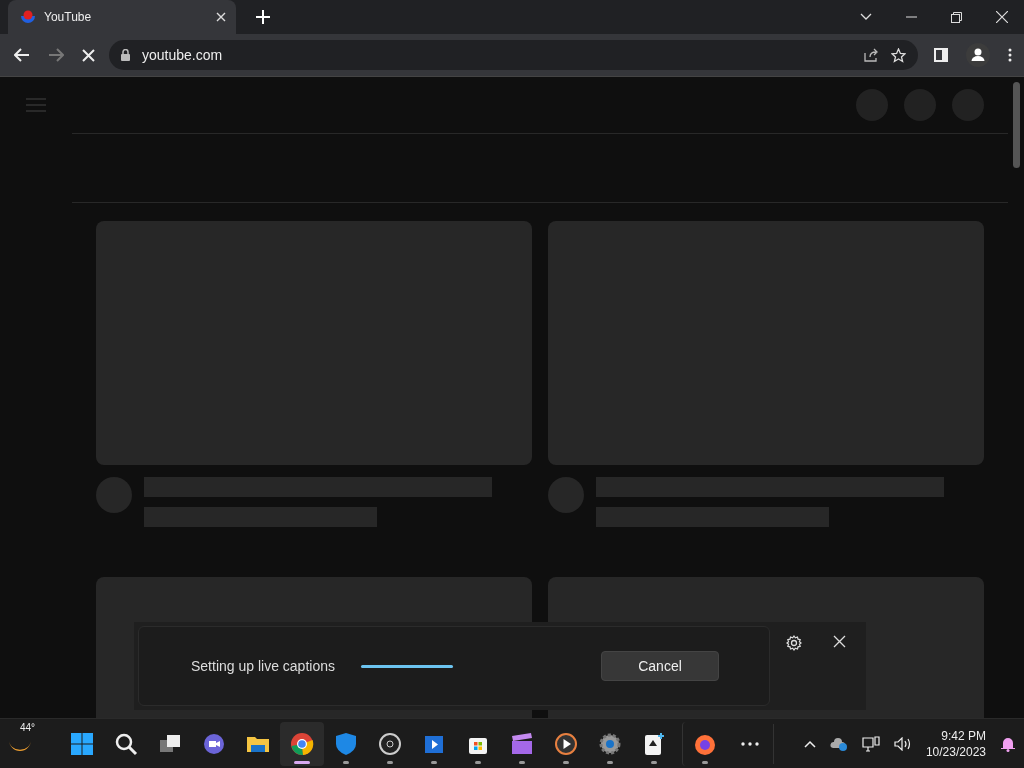 The image size is (1024, 768). Describe the element at coordinates (1010, 55) in the screenshot. I see `more-options-icon` at that location.